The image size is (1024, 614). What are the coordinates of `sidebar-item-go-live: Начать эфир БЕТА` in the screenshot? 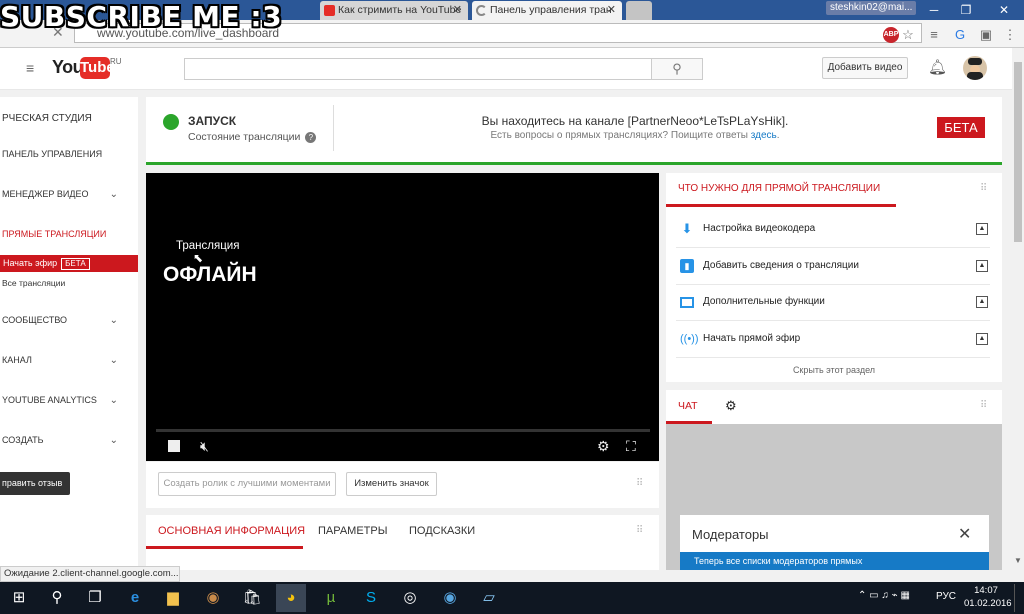 It's located at (69, 263).